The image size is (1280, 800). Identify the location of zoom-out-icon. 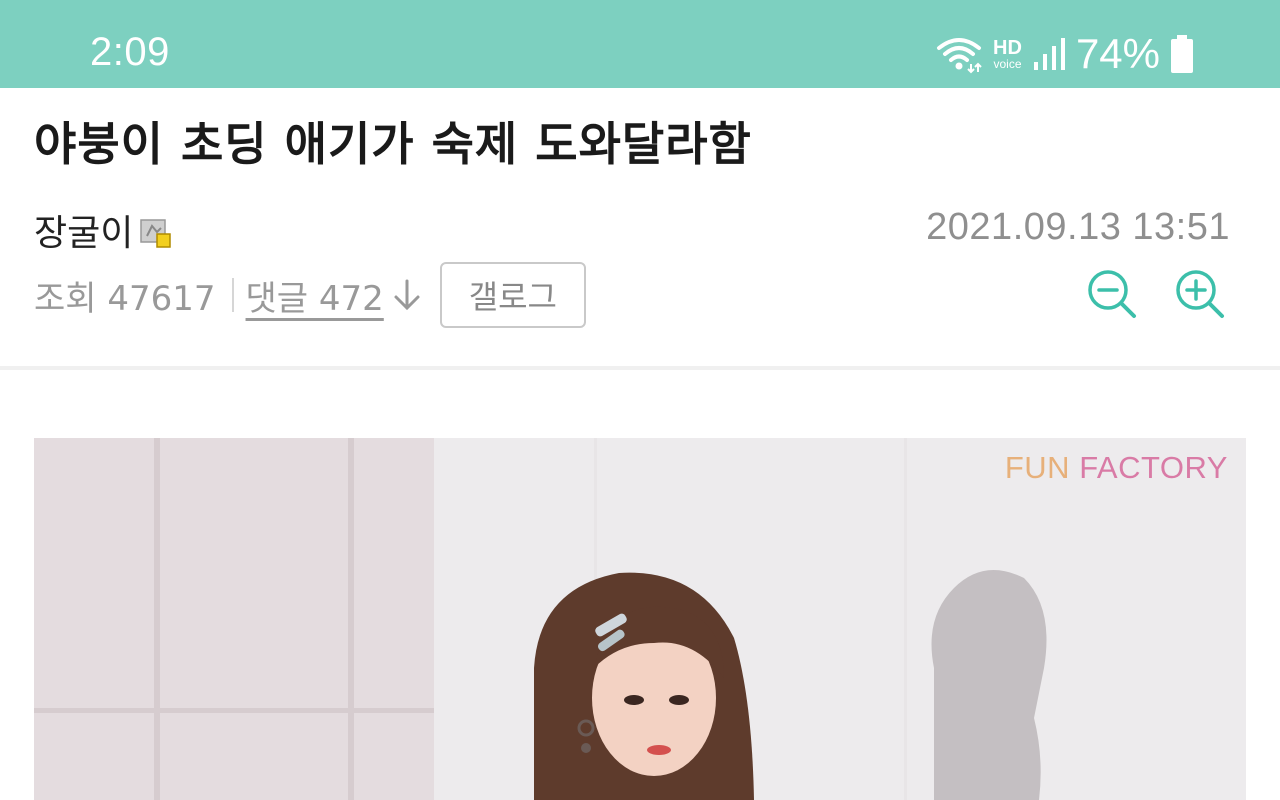
(1112, 294).